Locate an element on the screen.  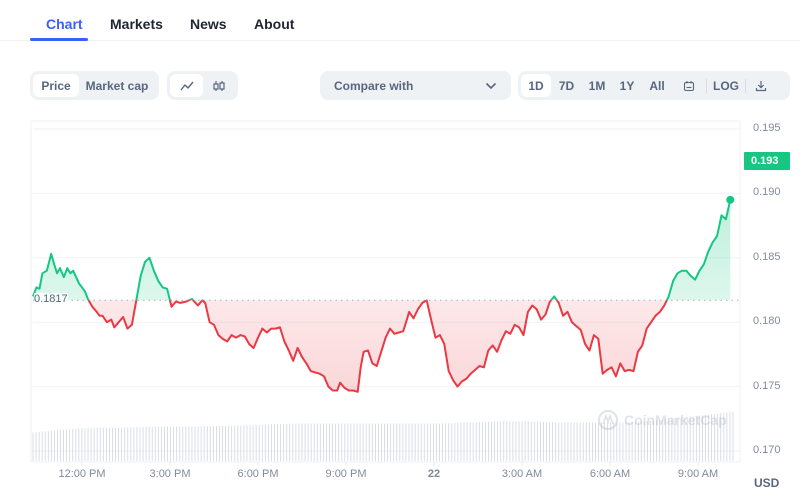
baseline-label: 0.1817 is located at coordinates (51, 299).